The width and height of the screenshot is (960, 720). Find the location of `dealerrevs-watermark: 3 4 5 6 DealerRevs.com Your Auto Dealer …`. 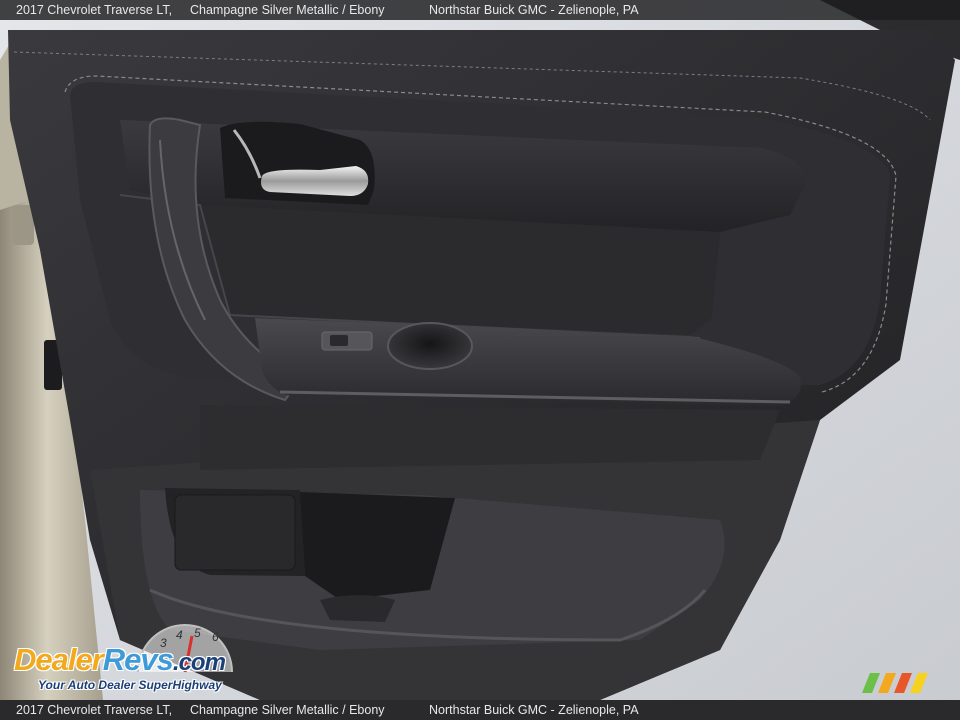

dealerrevs-watermark: 3 4 5 6 DealerRevs.com Your Auto Dealer … is located at coordinates (140, 661).